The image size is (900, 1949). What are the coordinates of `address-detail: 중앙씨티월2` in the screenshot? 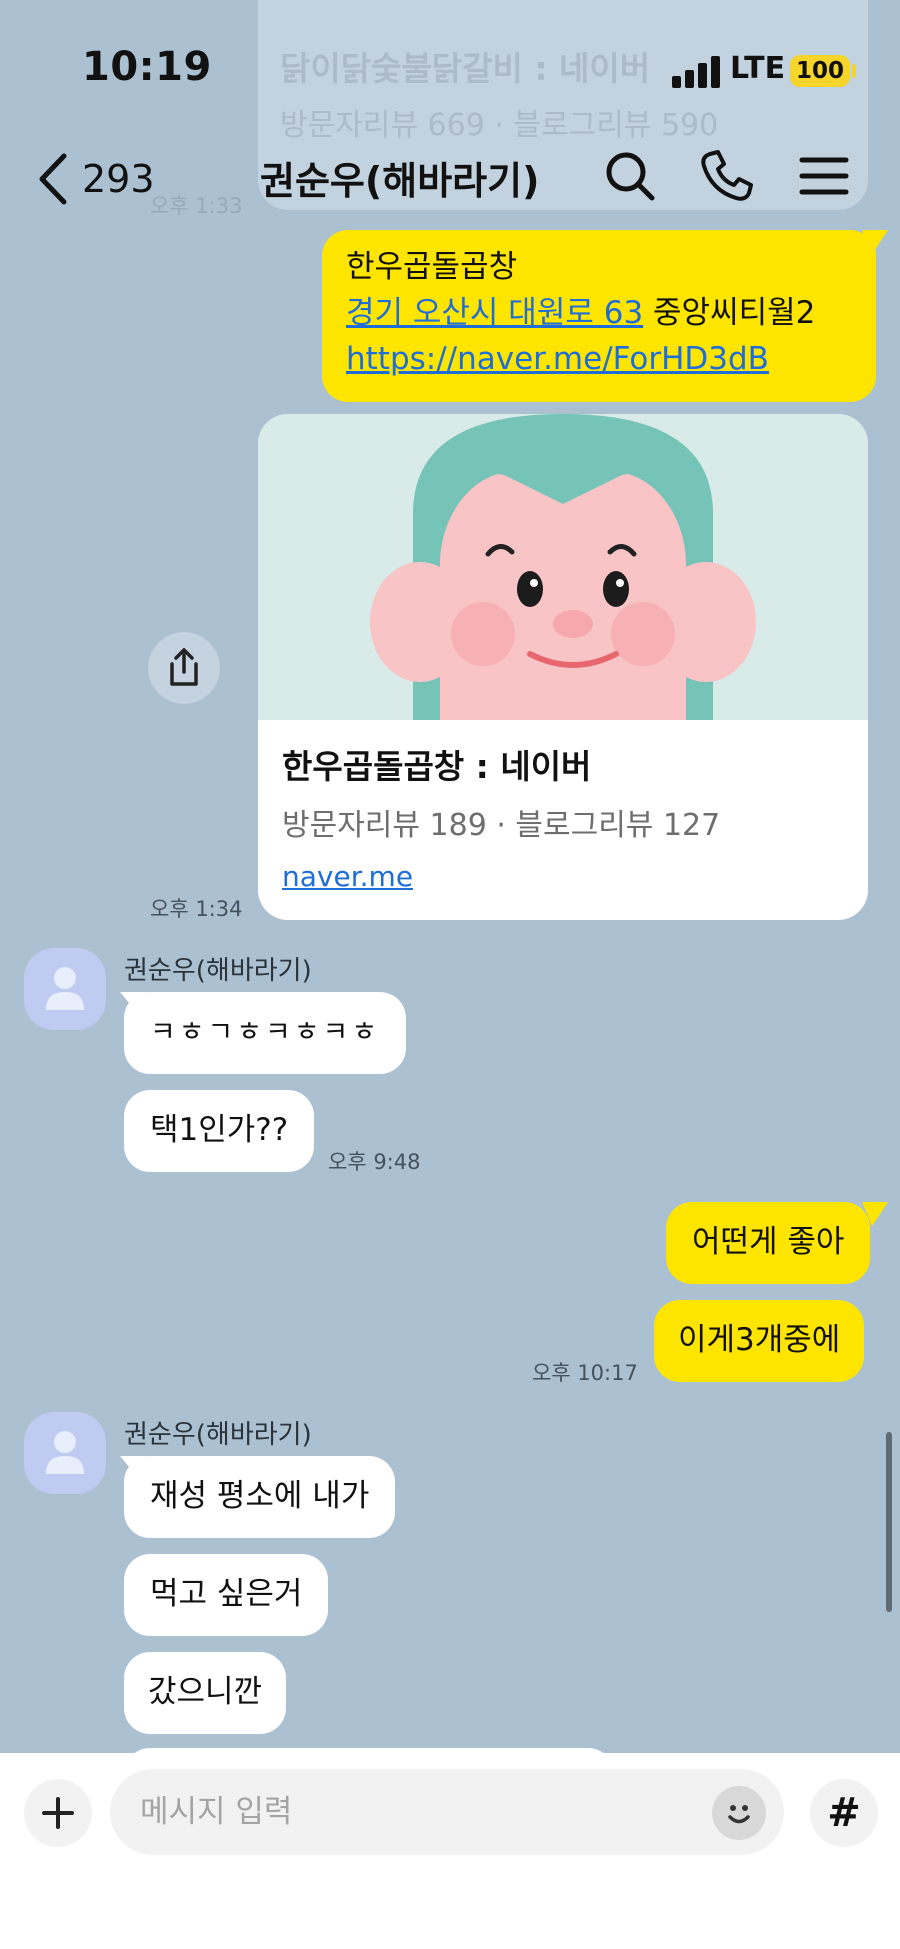 It's located at (729, 313).